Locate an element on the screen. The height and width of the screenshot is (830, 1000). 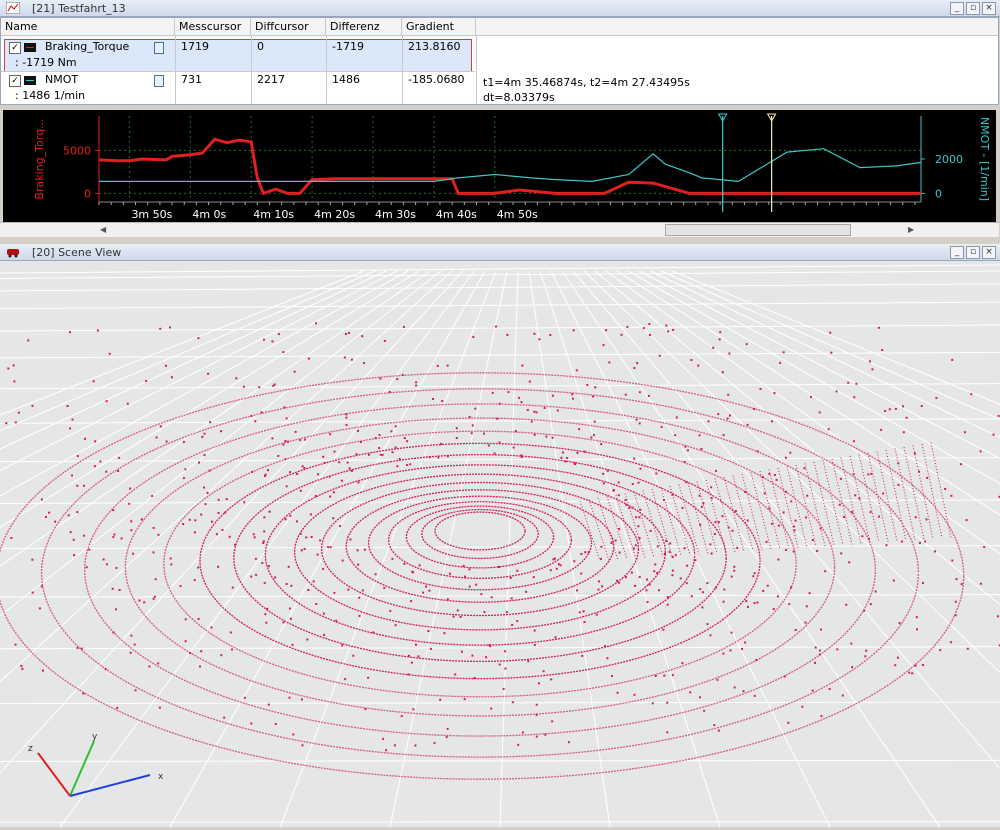
column-header-gradient: Gradient is located at coordinates (439, 27).